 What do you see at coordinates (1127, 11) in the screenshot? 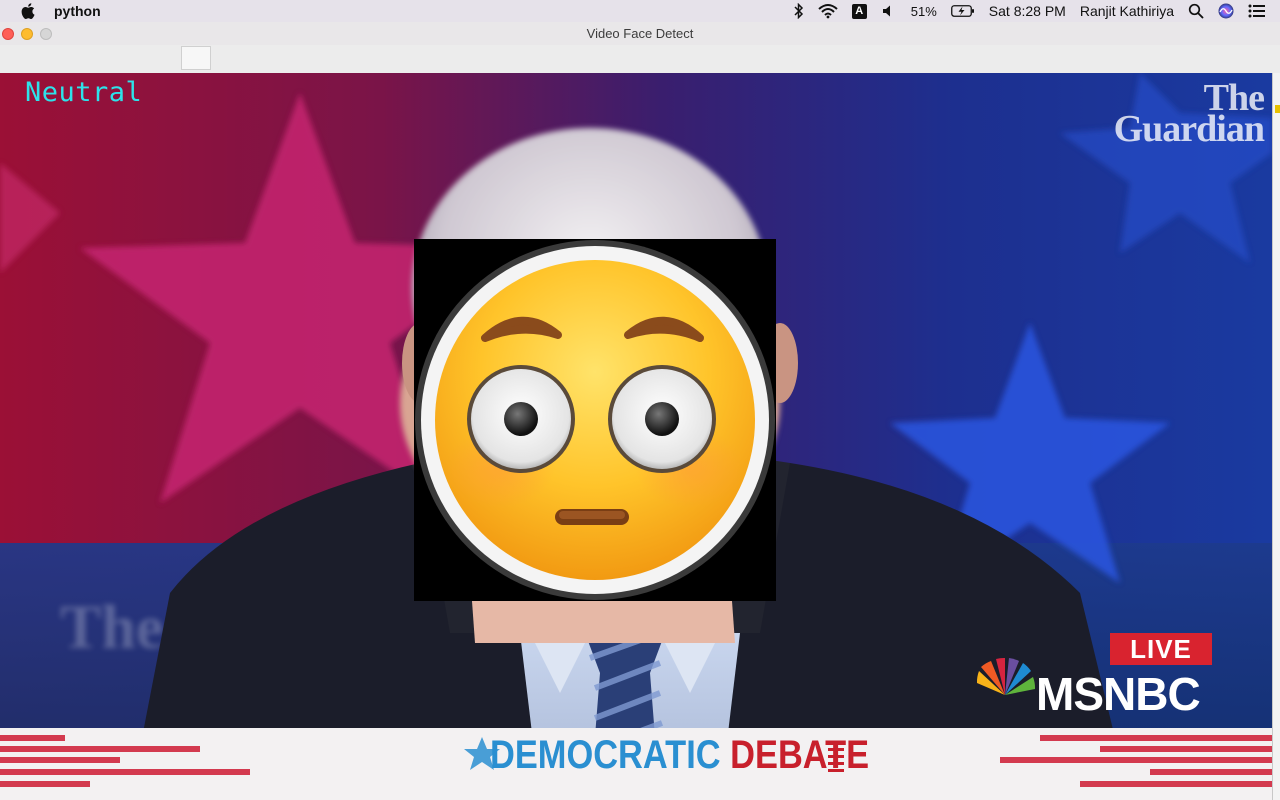
I see `user-menu: Ranjit Kathiriya` at bounding box center [1127, 11].